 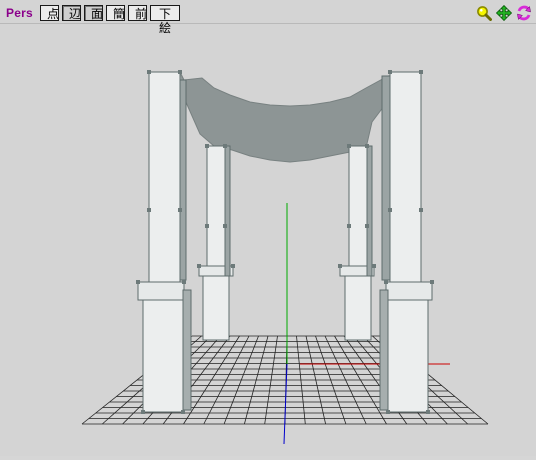 I want to click on move-arrows-icon, so click(x=504, y=13).